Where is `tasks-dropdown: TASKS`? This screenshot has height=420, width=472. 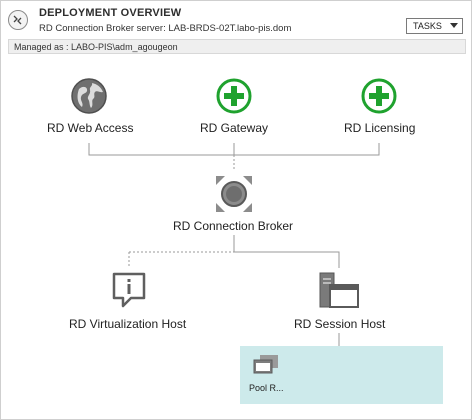
tasks-dropdown: TASKS is located at coordinates (434, 26).